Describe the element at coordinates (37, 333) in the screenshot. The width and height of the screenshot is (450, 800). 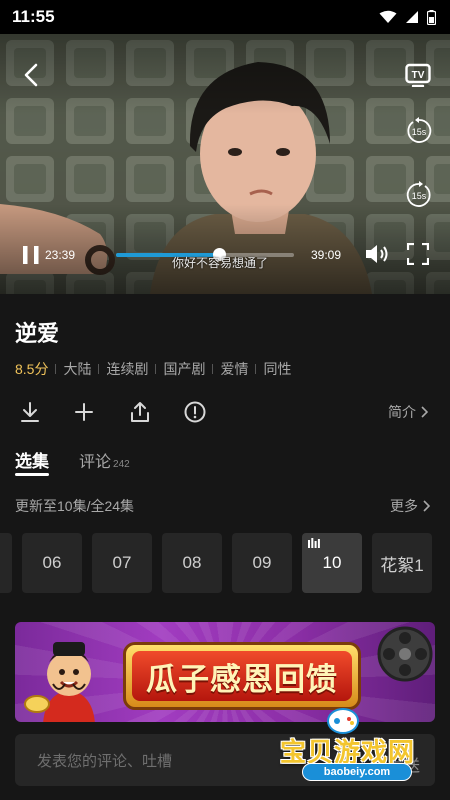
I see `show-title: 逆爱` at that location.